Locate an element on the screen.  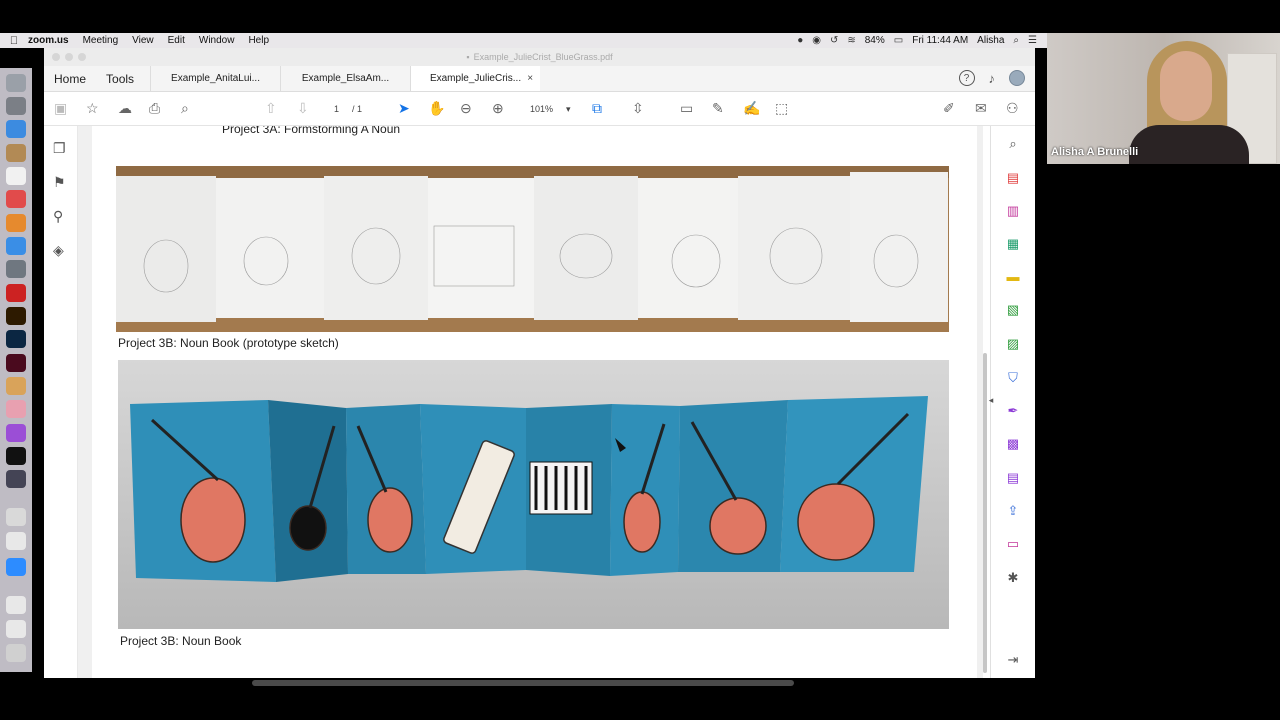
menu-item-window: Window is located at coordinates (217, 40).